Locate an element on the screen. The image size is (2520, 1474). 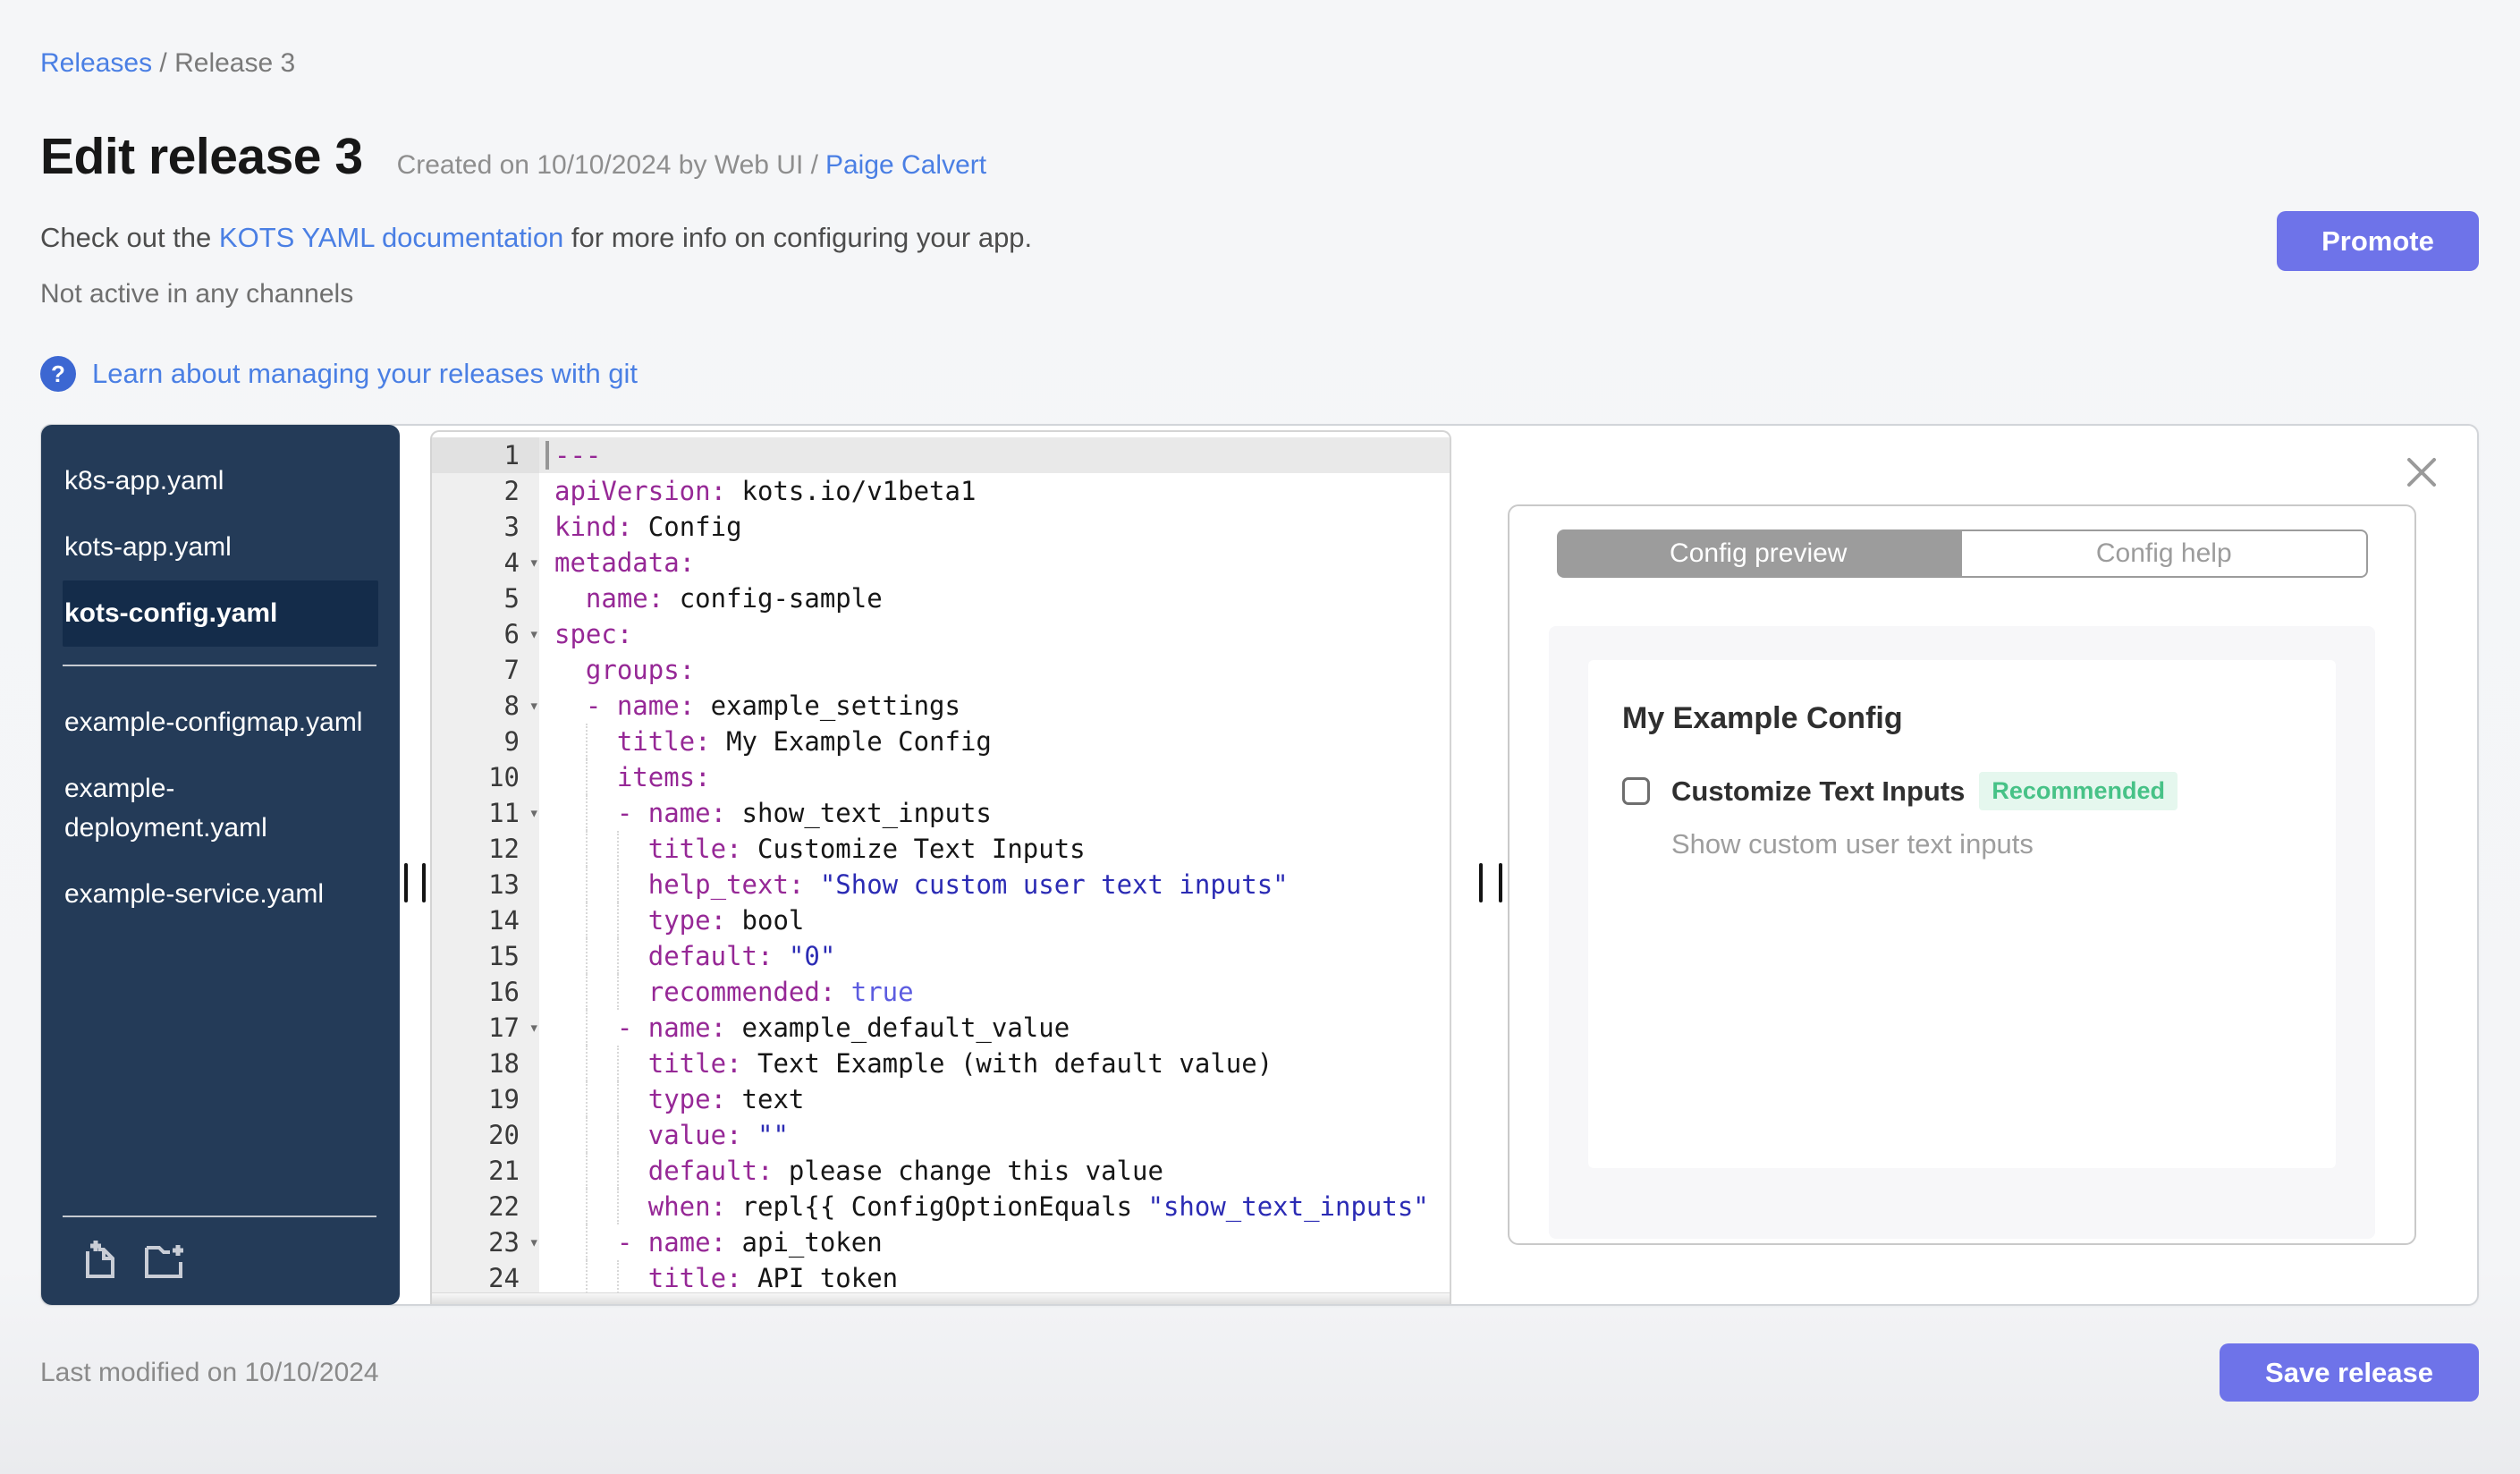
code-line-8: 8 ▾ - name: example_settings is located at coordinates (941, 706).